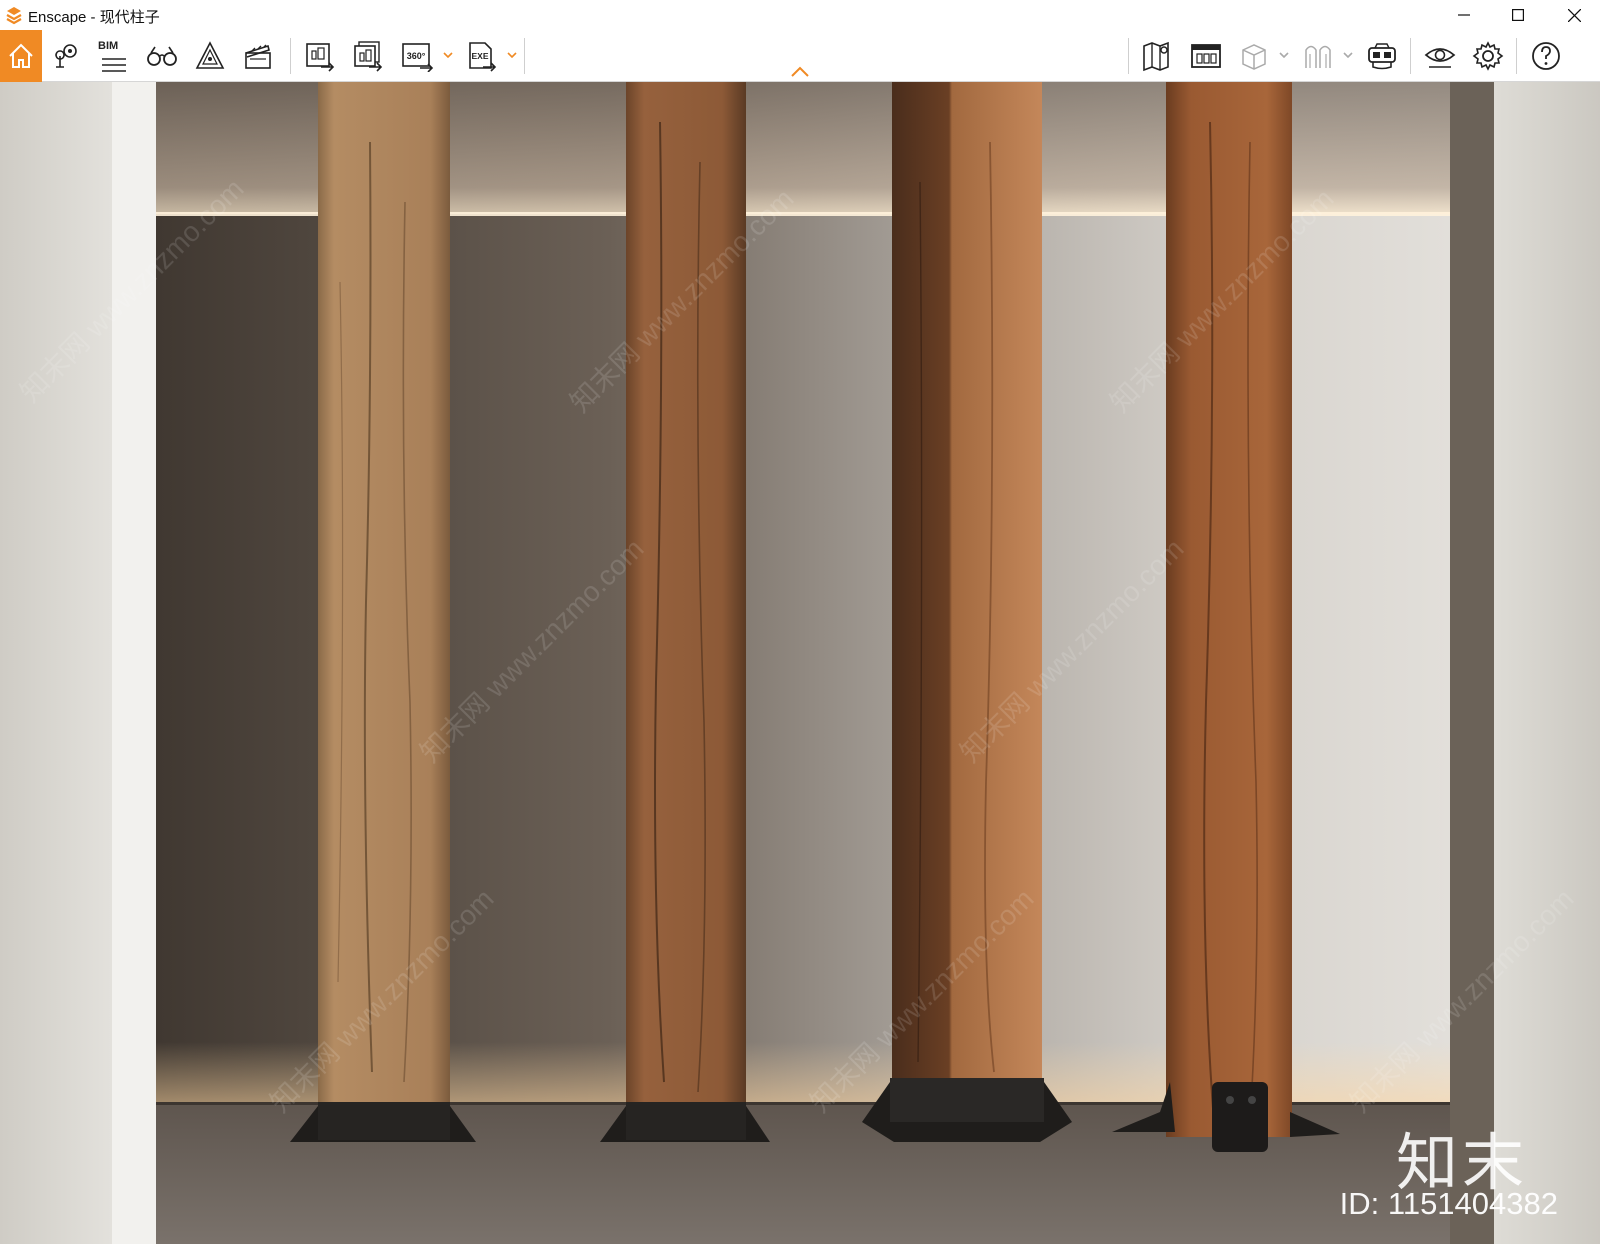  I want to click on panorama-360-icon: 360°, so click(418, 57).